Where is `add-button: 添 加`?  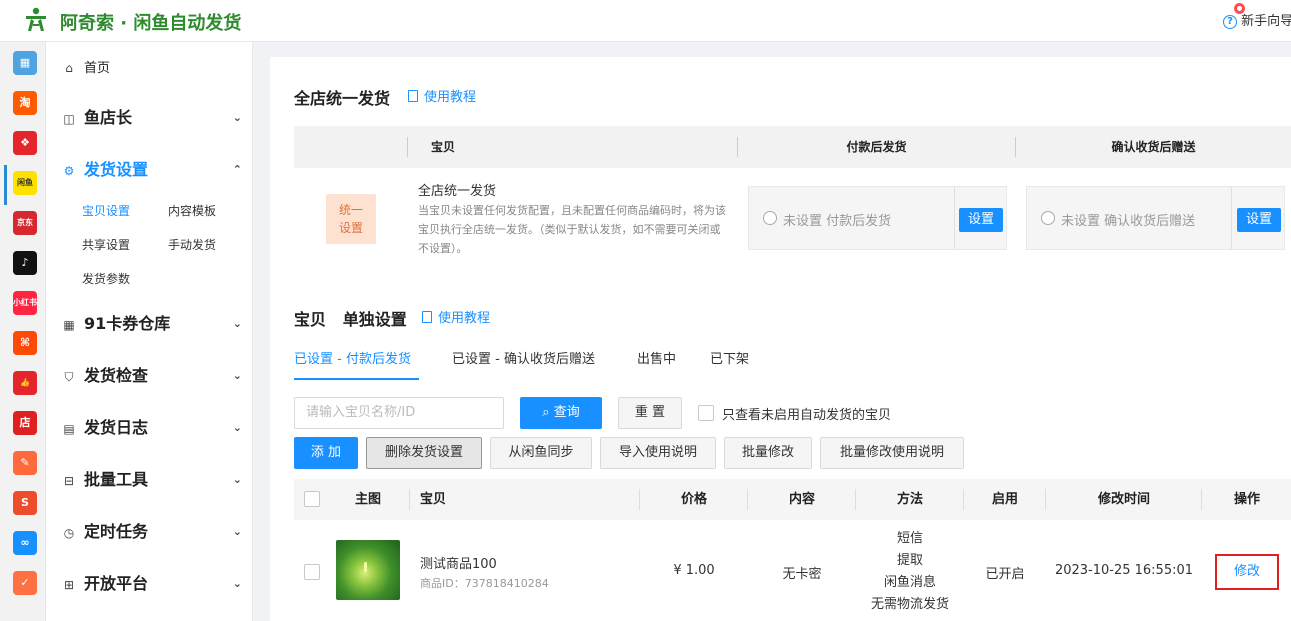
add-button: 添 加 is located at coordinates (326, 453).